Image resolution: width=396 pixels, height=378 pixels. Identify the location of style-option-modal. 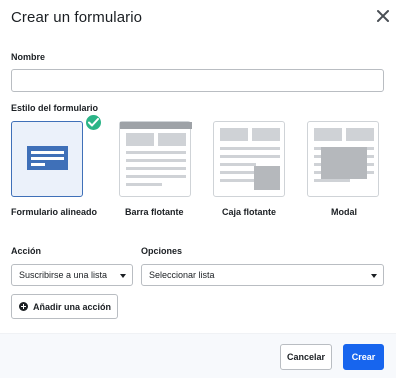
(343, 159).